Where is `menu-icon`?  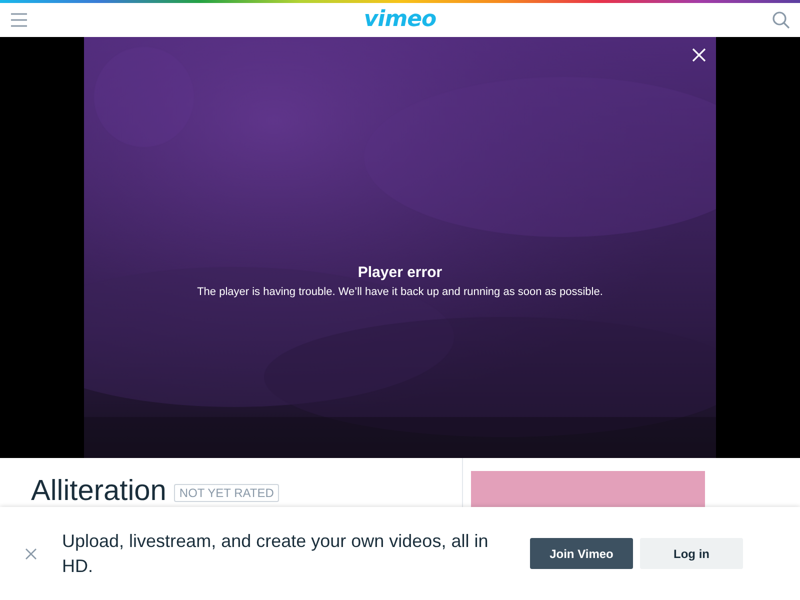 menu-icon is located at coordinates (19, 20).